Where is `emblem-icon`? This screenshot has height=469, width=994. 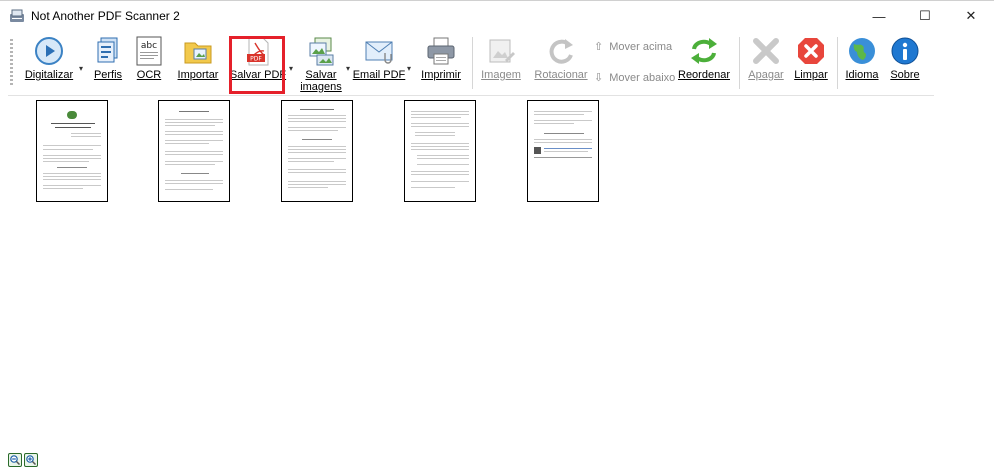
emblem-icon is located at coordinates (72, 115).